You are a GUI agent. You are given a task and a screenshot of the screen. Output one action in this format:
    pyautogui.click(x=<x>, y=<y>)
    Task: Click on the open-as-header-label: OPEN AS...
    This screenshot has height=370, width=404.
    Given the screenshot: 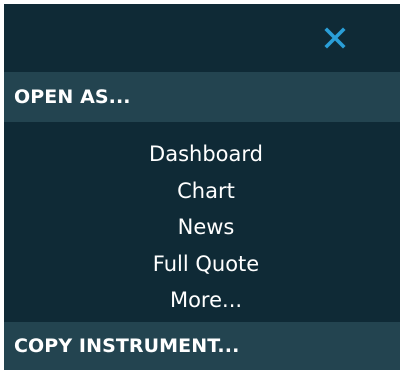 What is the action you would take?
    pyautogui.click(x=72, y=97)
    